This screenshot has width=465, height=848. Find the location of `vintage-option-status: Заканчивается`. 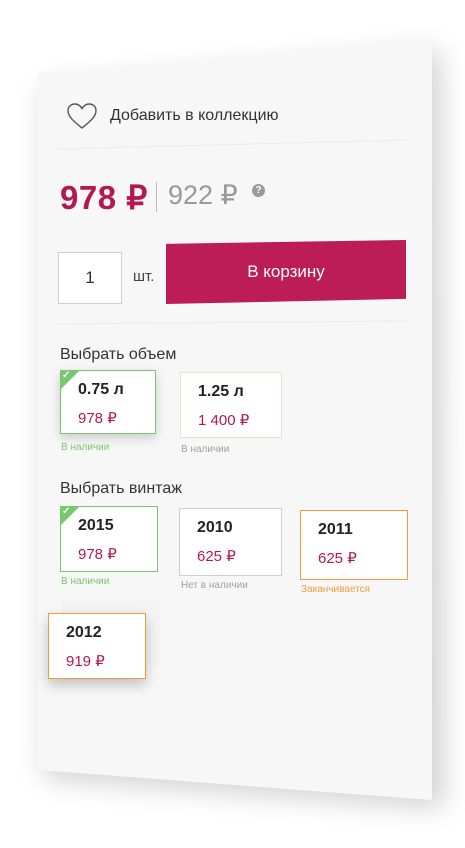

vintage-option-status: Заканчивается is located at coordinates (335, 589).